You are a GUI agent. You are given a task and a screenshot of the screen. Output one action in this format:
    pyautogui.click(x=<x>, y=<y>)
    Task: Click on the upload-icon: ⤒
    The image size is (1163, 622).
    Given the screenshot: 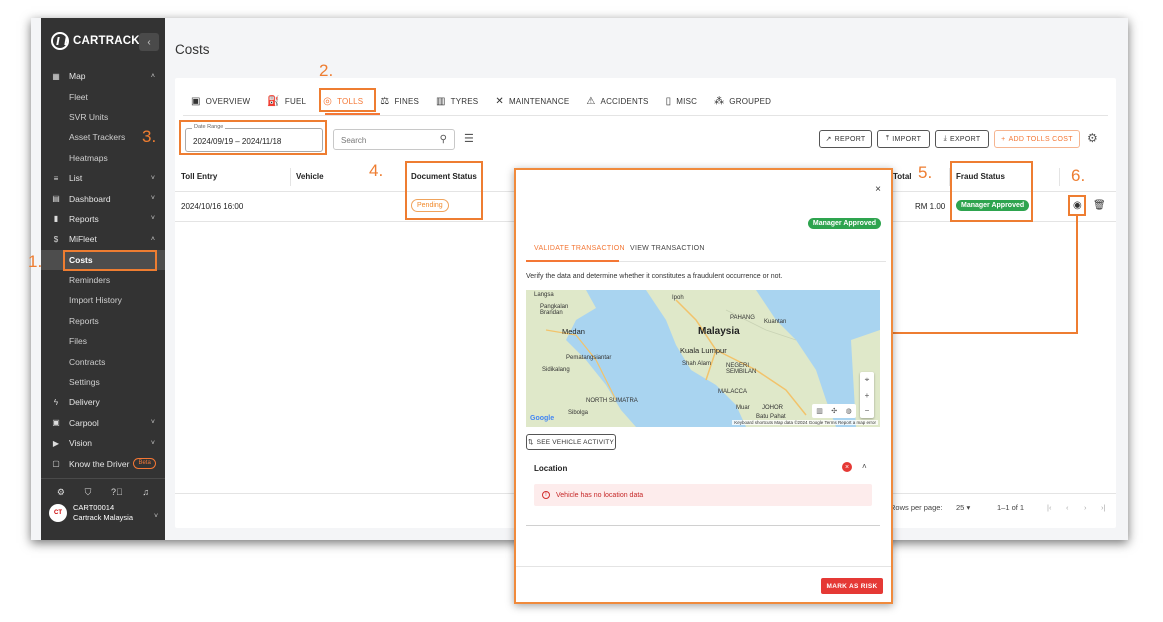 What is the action you would take?
    pyautogui.click(x=887, y=138)
    